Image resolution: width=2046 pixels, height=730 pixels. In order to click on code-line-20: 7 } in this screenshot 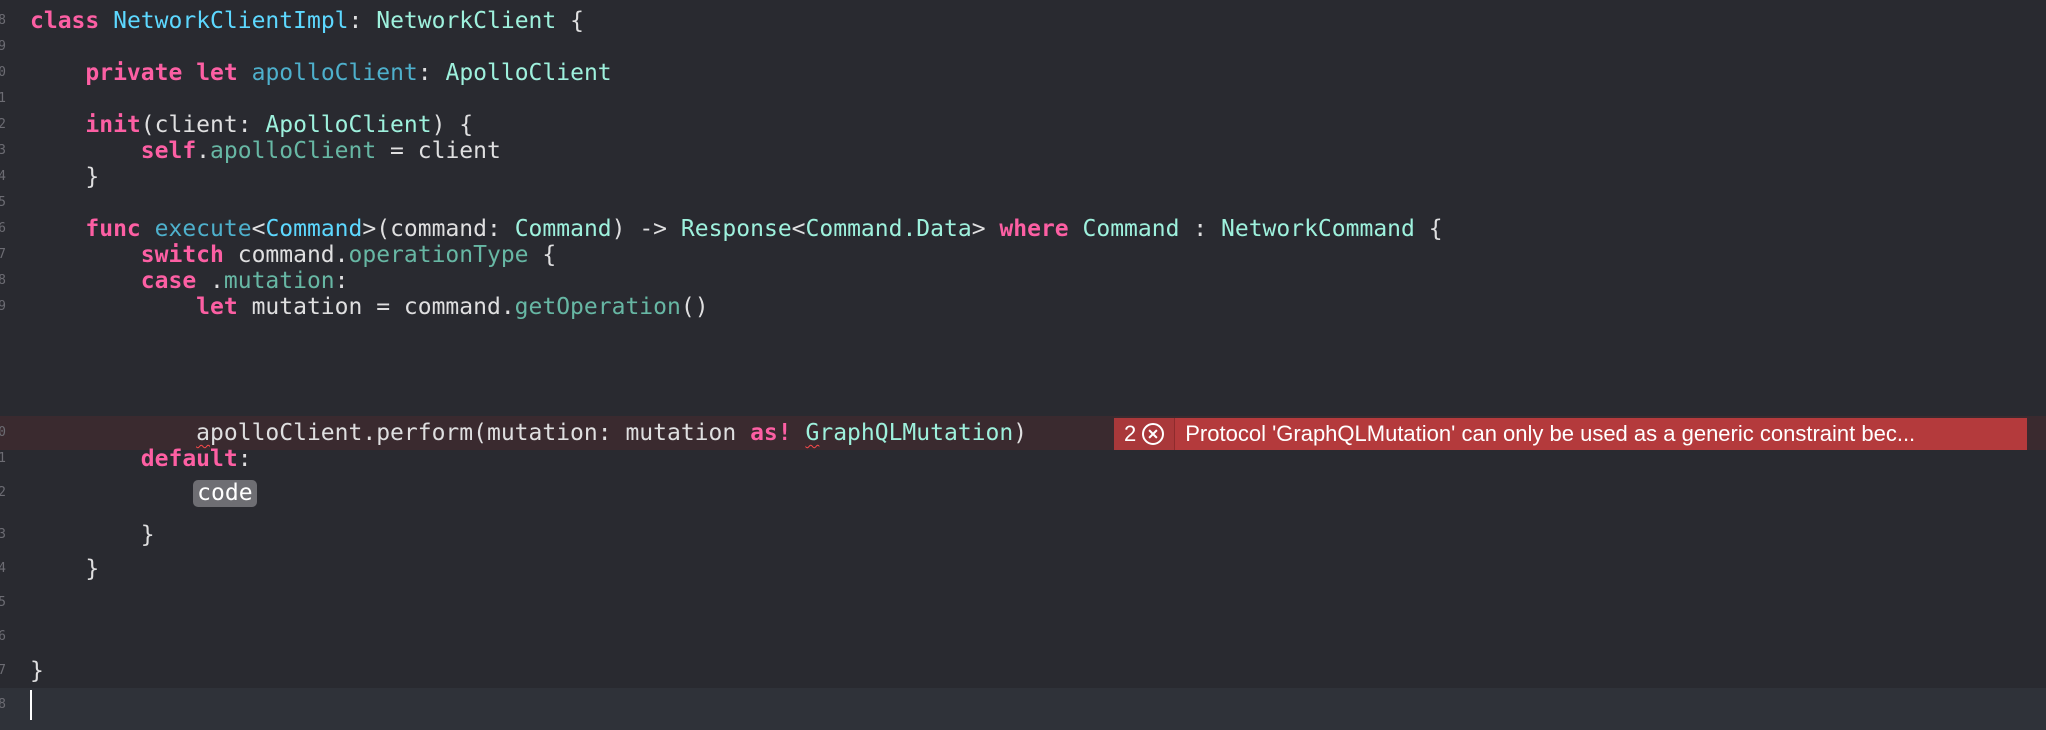, I will do `click(1023, 671)`.